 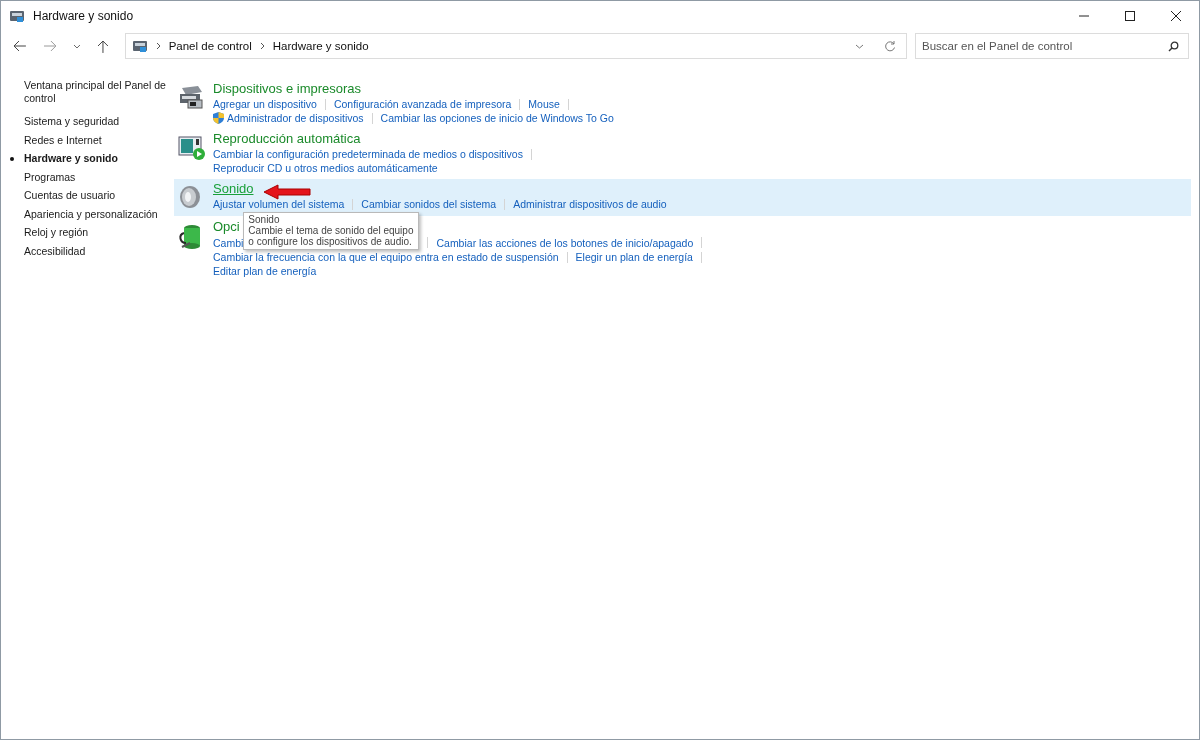 What do you see at coordinates (515, 46) in the screenshot?
I see `address-bar: Panel de control Hardware y sonido` at bounding box center [515, 46].